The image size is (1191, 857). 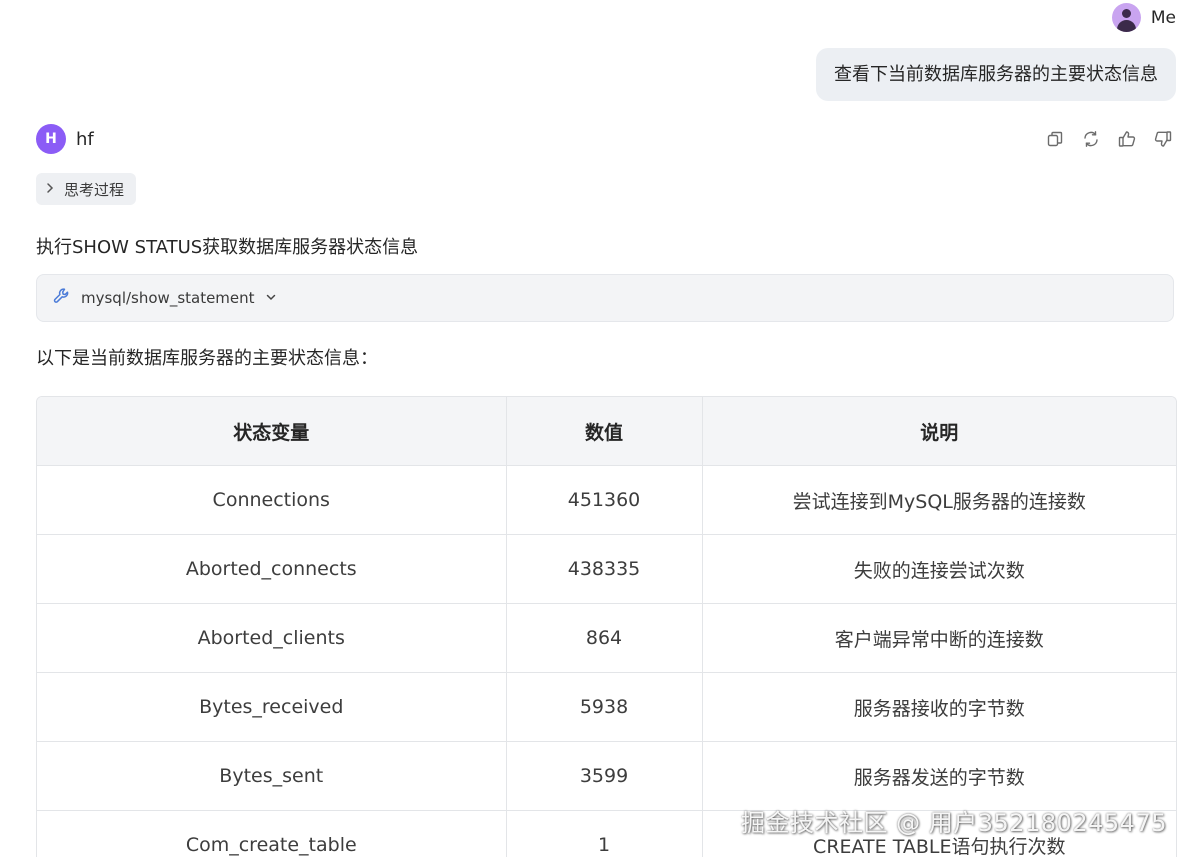 I want to click on cell-value: 5938, so click(x=604, y=707).